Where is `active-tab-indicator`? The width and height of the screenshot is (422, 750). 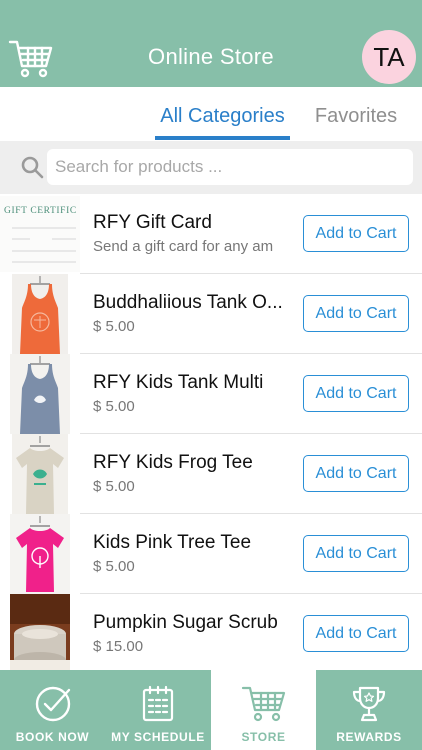
active-tab-indicator is located at coordinates (222, 138).